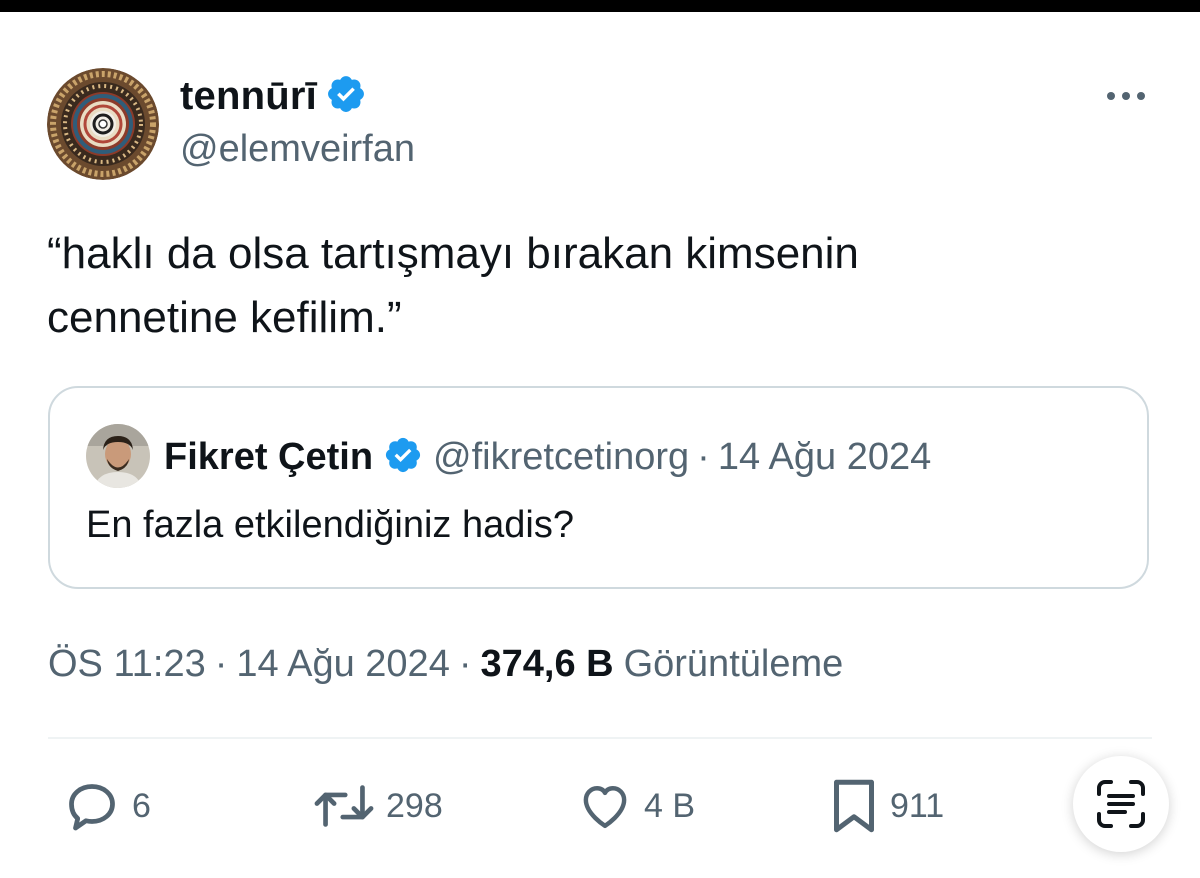 The image size is (1200, 878). I want to click on author-avatar, so click(103, 124).